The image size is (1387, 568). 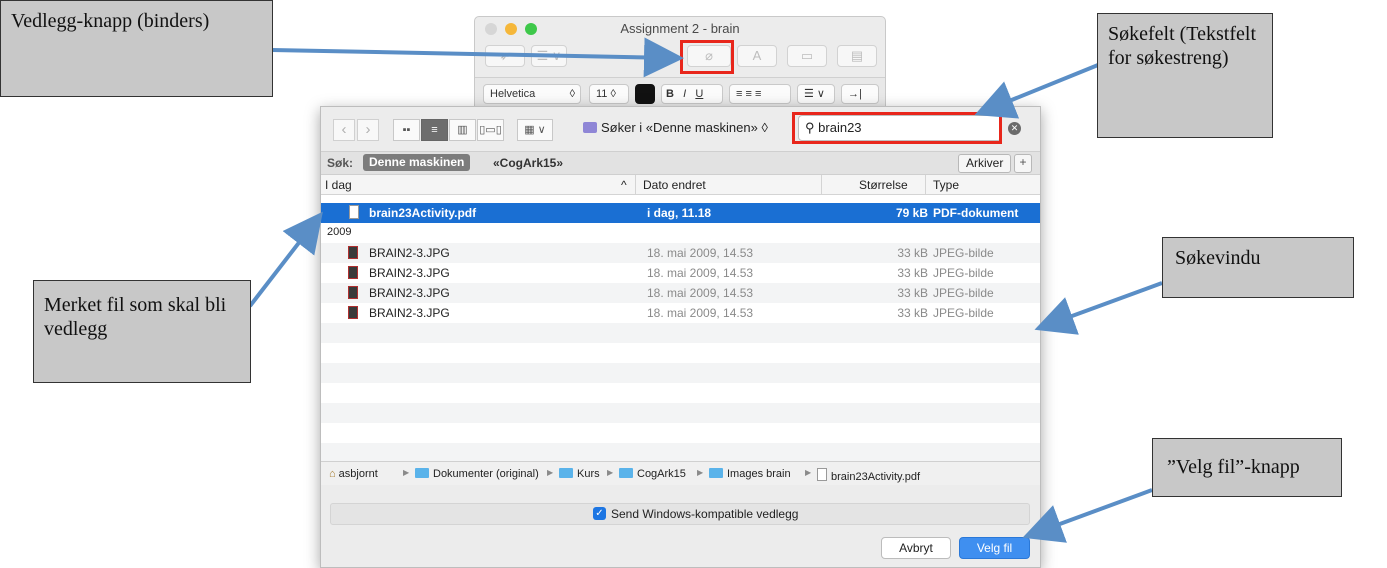 I want to click on photo-browser-button: ▭, so click(x=807, y=56).